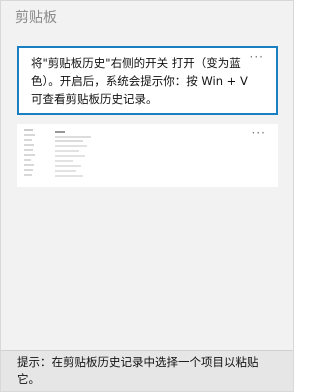 The image size is (320, 392). What do you see at coordinates (136, 155) in the screenshot?
I see `screenshot-thumbnail` at bounding box center [136, 155].